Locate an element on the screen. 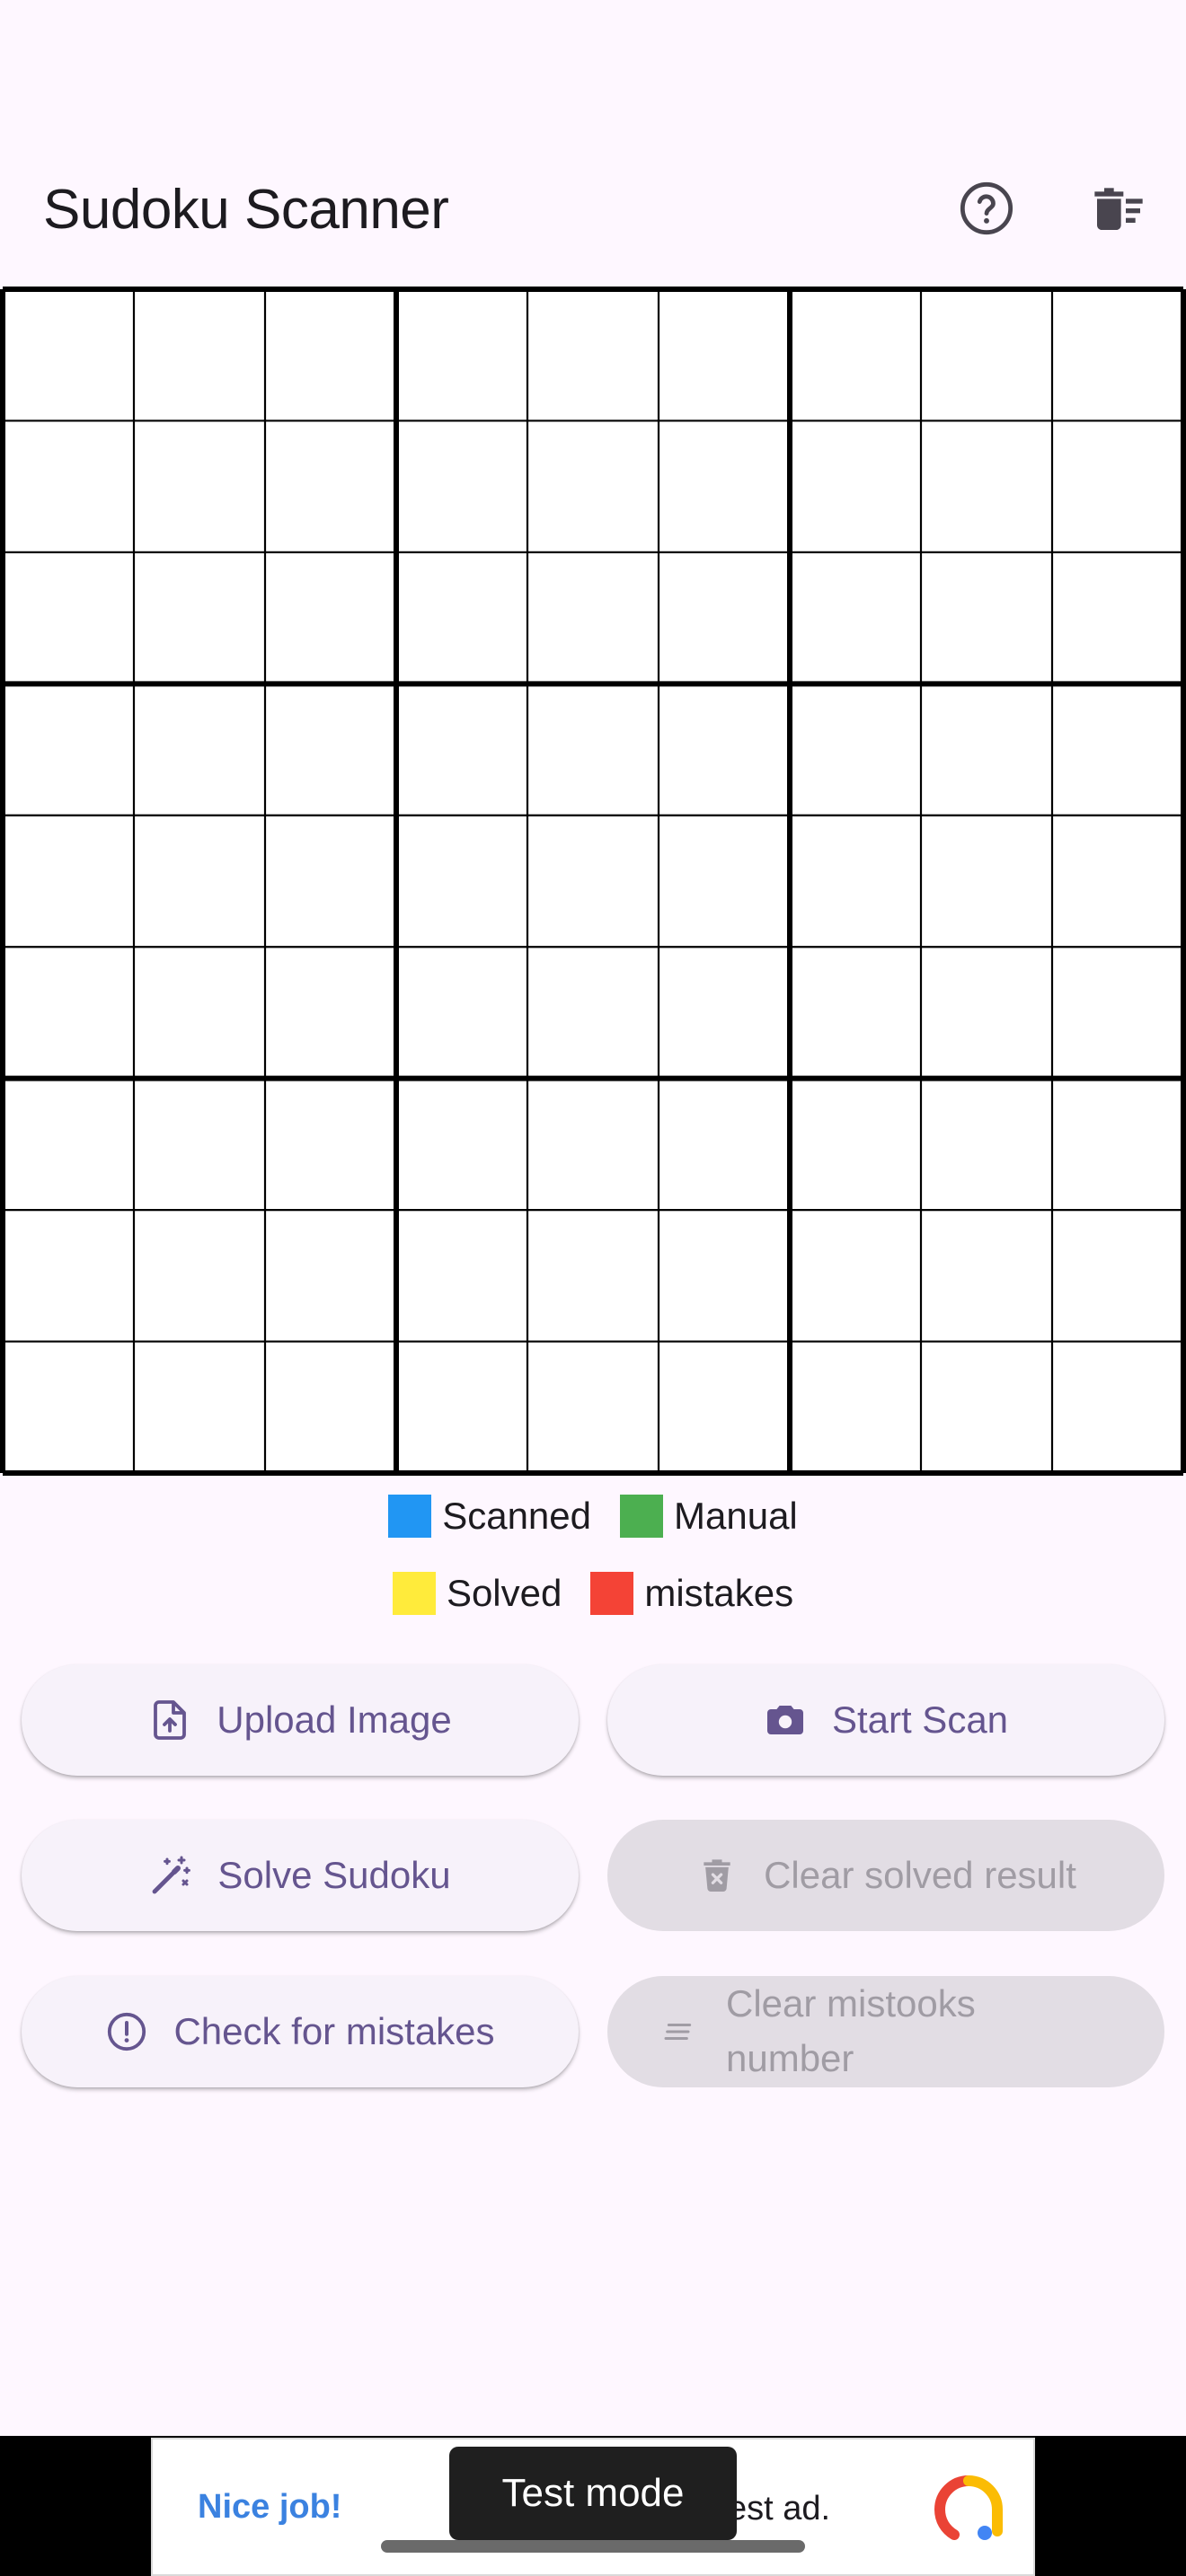  help-button is located at coordinates (986, 208).